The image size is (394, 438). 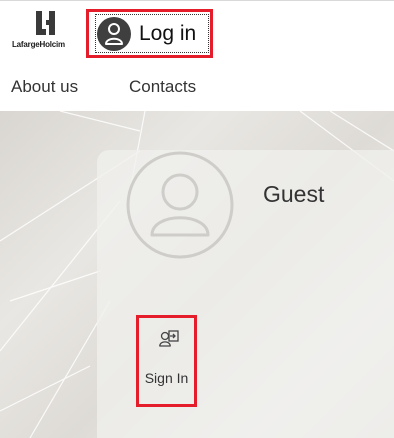 I want to click on user-avatar-icon, so click(x=114, y=34).